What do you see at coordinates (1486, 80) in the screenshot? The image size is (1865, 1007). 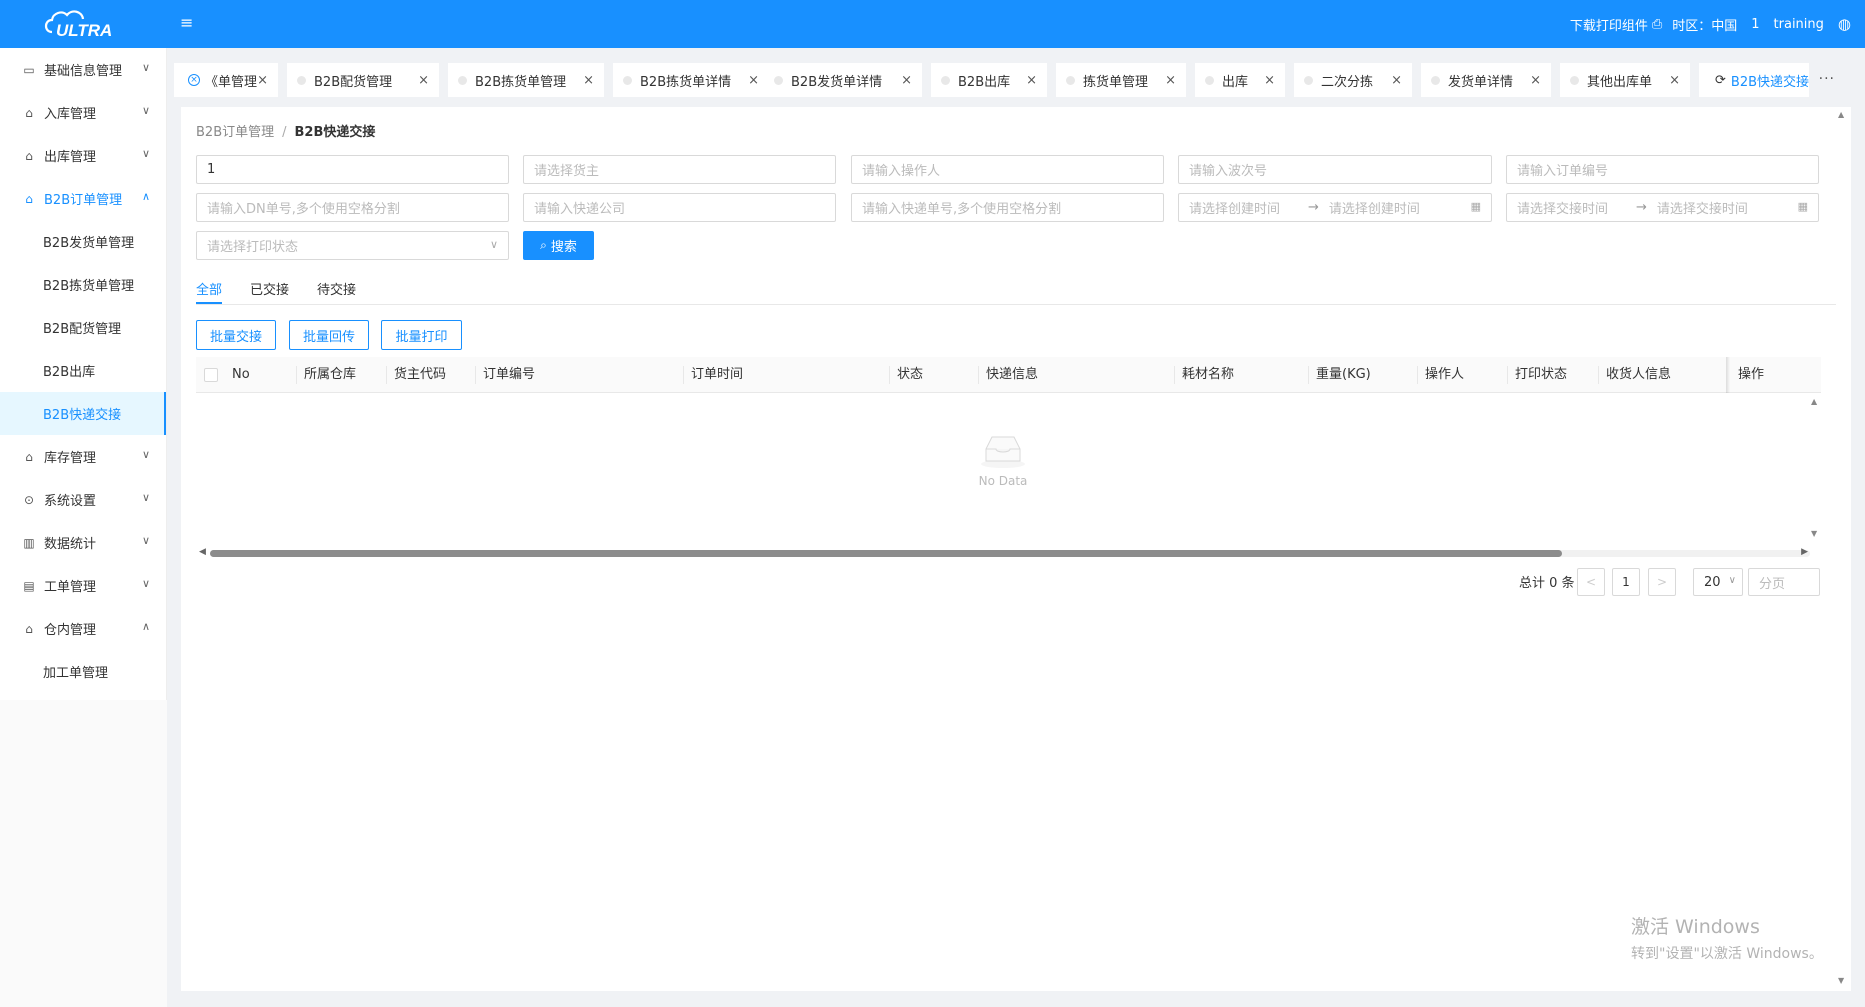 I see `tab-delivery-detail: 发货单详情 ×` at bounding box center [1486, 80].